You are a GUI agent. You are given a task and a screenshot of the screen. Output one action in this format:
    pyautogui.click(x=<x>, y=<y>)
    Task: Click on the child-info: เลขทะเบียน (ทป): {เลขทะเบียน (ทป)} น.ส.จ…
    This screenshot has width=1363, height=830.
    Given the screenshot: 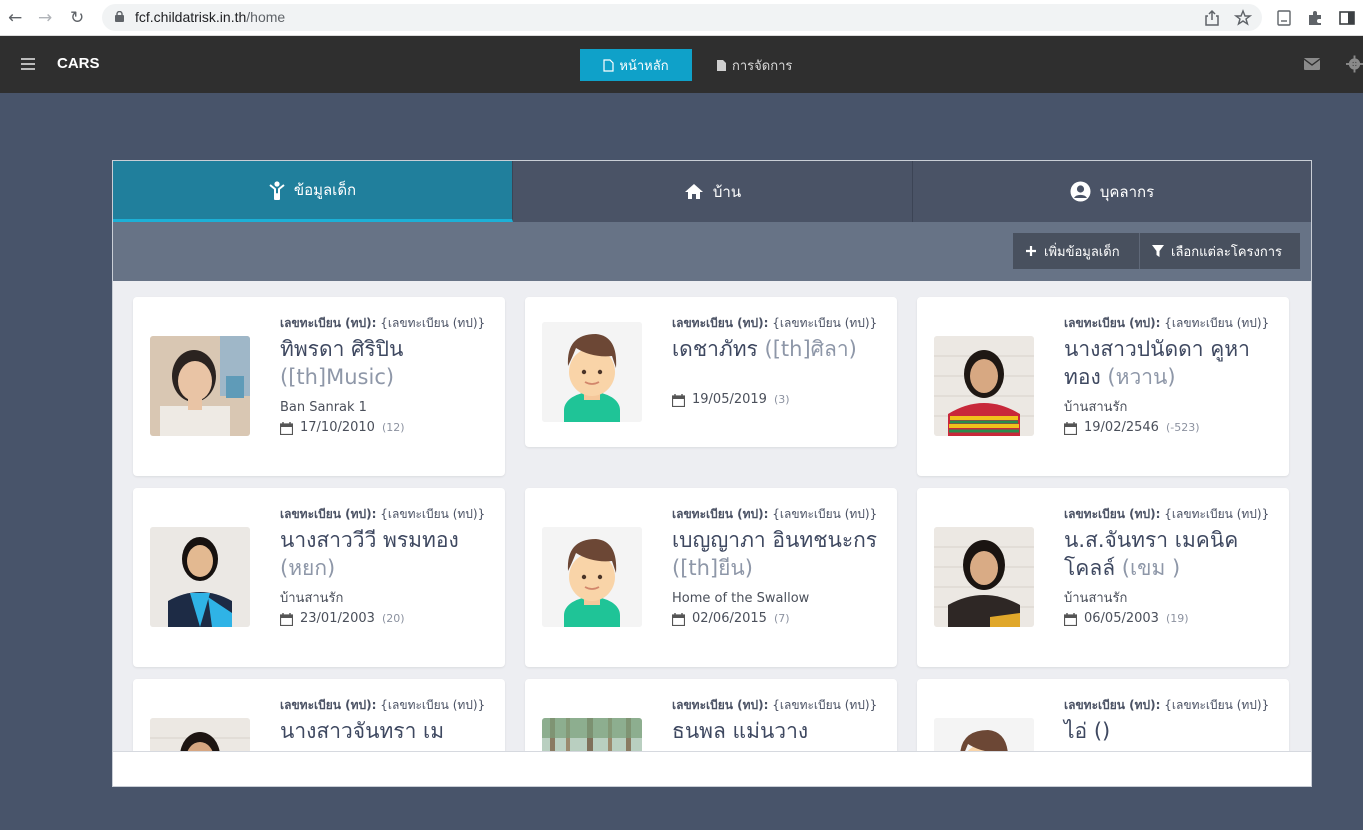 What is the action you would take?
    pyautogui.click(x=1169, y=566)
    